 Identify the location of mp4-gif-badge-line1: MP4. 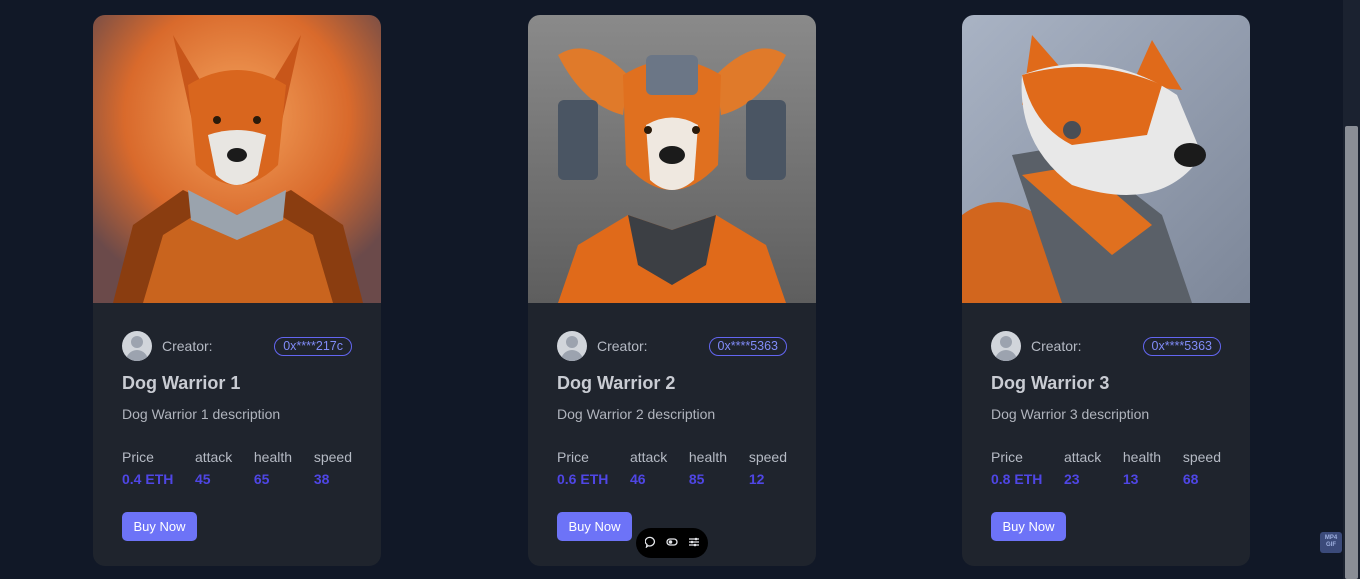
(1331, 538).